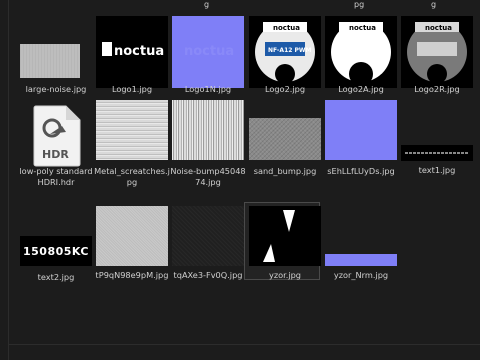  I want to click on roughness-map-icon: noctua, so click(437, 53).